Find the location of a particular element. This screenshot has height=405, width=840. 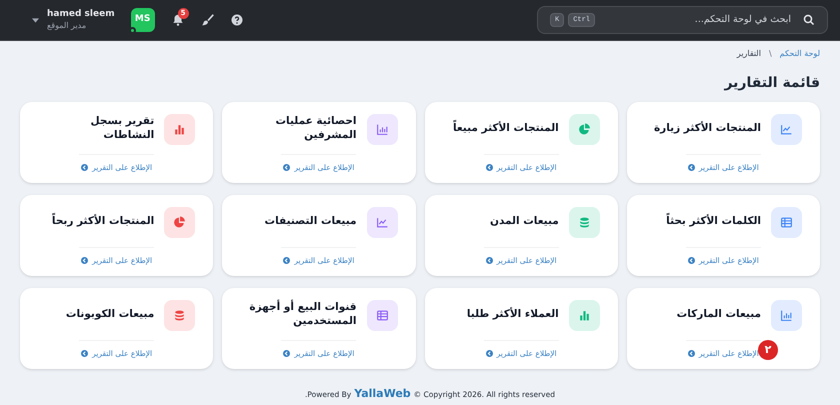

help-icon is located at coordinates (236, 20).